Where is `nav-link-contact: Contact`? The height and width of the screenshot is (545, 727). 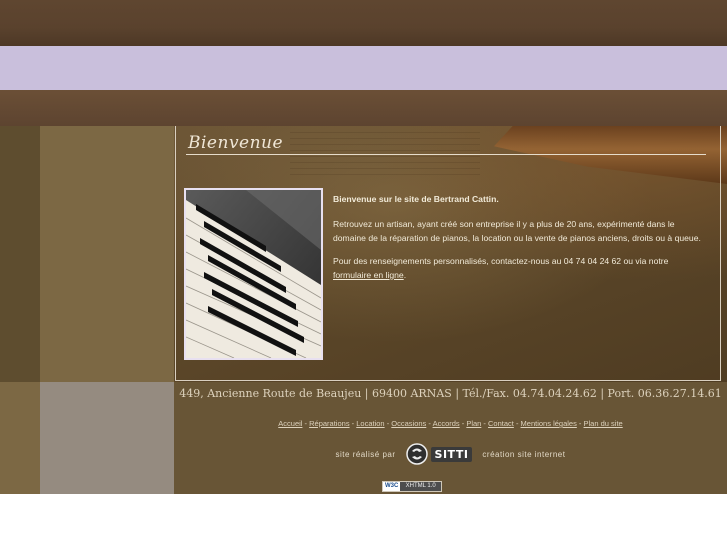 nav-link-contact: Contact is located at coordinates (501, 423).